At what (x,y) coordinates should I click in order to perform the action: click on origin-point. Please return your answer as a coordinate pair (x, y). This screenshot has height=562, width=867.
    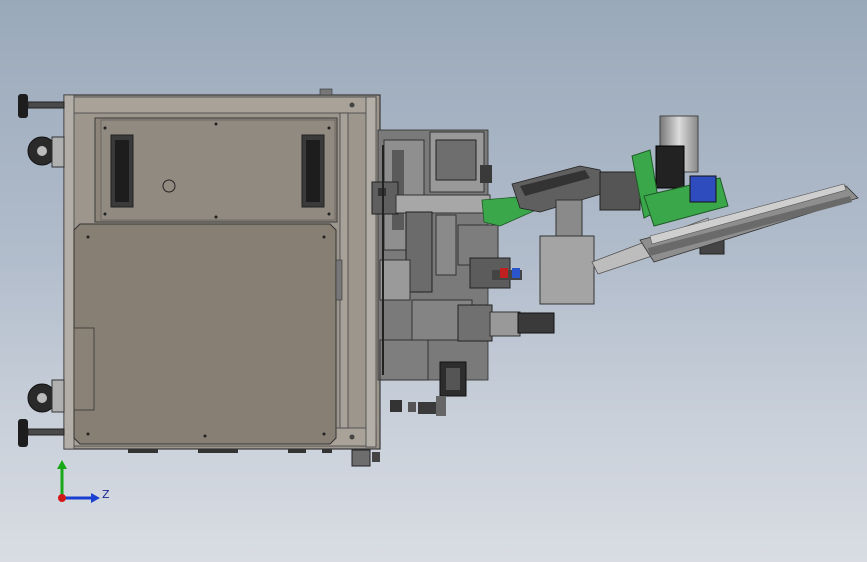
    Looking at the image, I should click on (62, 498).